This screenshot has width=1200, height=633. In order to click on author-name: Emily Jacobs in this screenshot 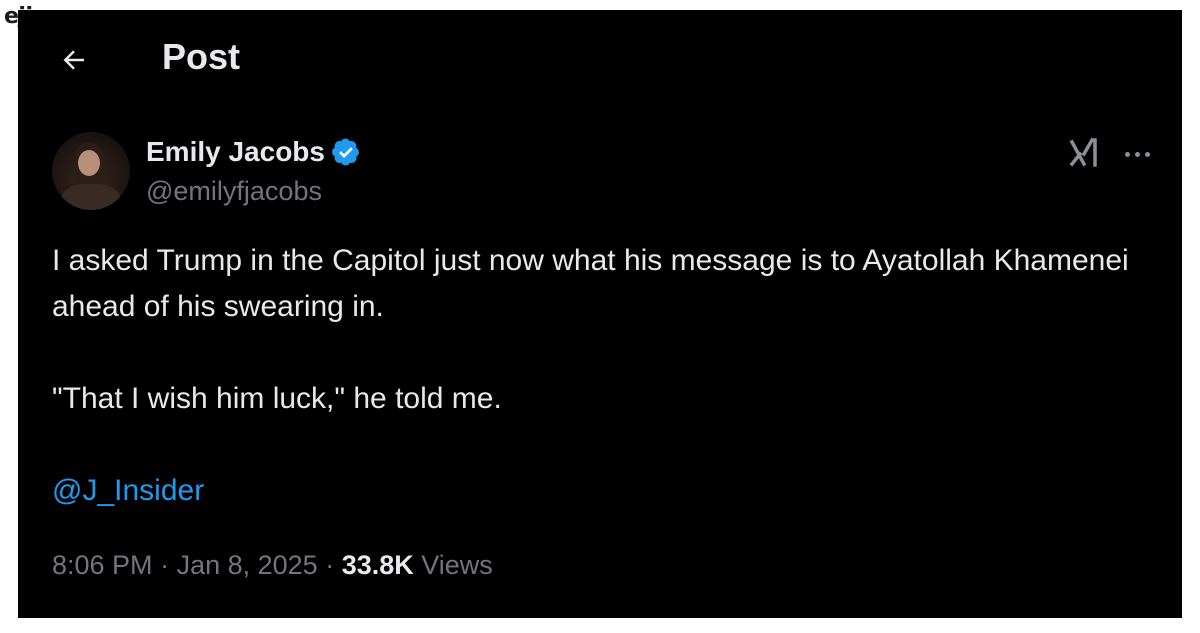, I will do `click(235, 152)`.